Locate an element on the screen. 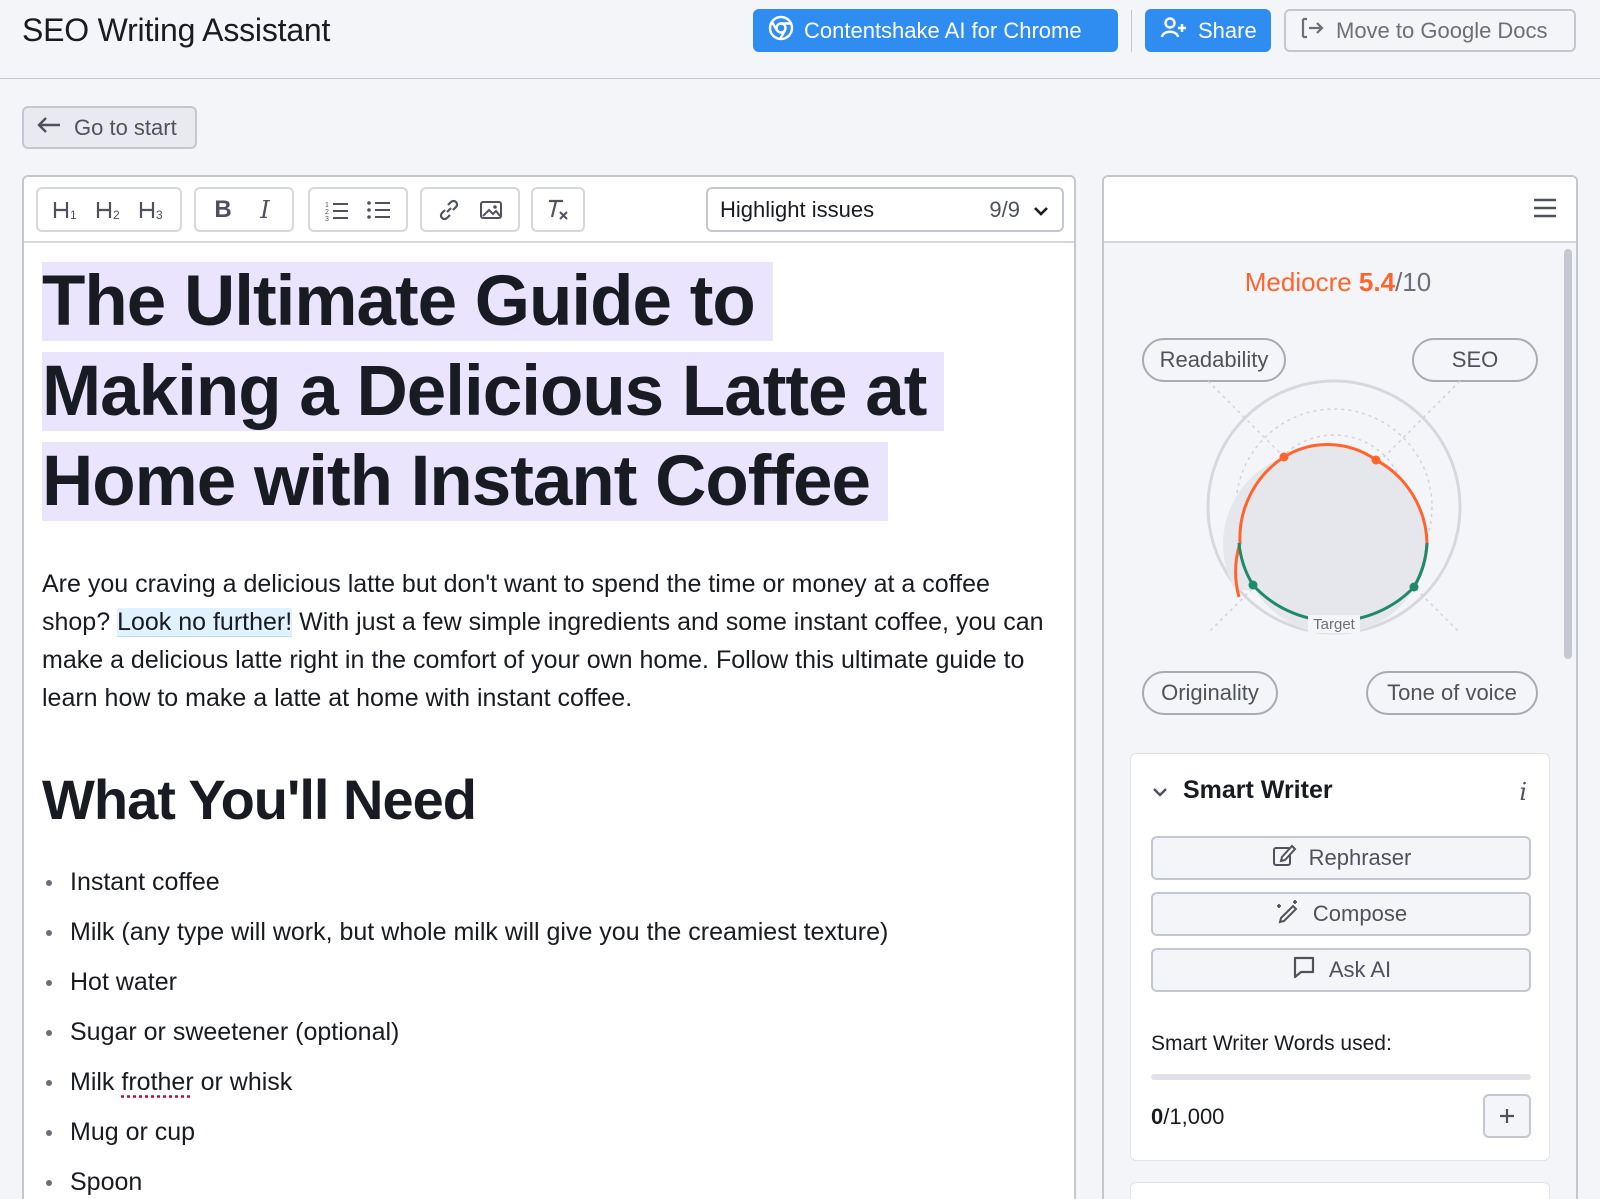  radar-point-readability is located at coordinates (1284, 457).